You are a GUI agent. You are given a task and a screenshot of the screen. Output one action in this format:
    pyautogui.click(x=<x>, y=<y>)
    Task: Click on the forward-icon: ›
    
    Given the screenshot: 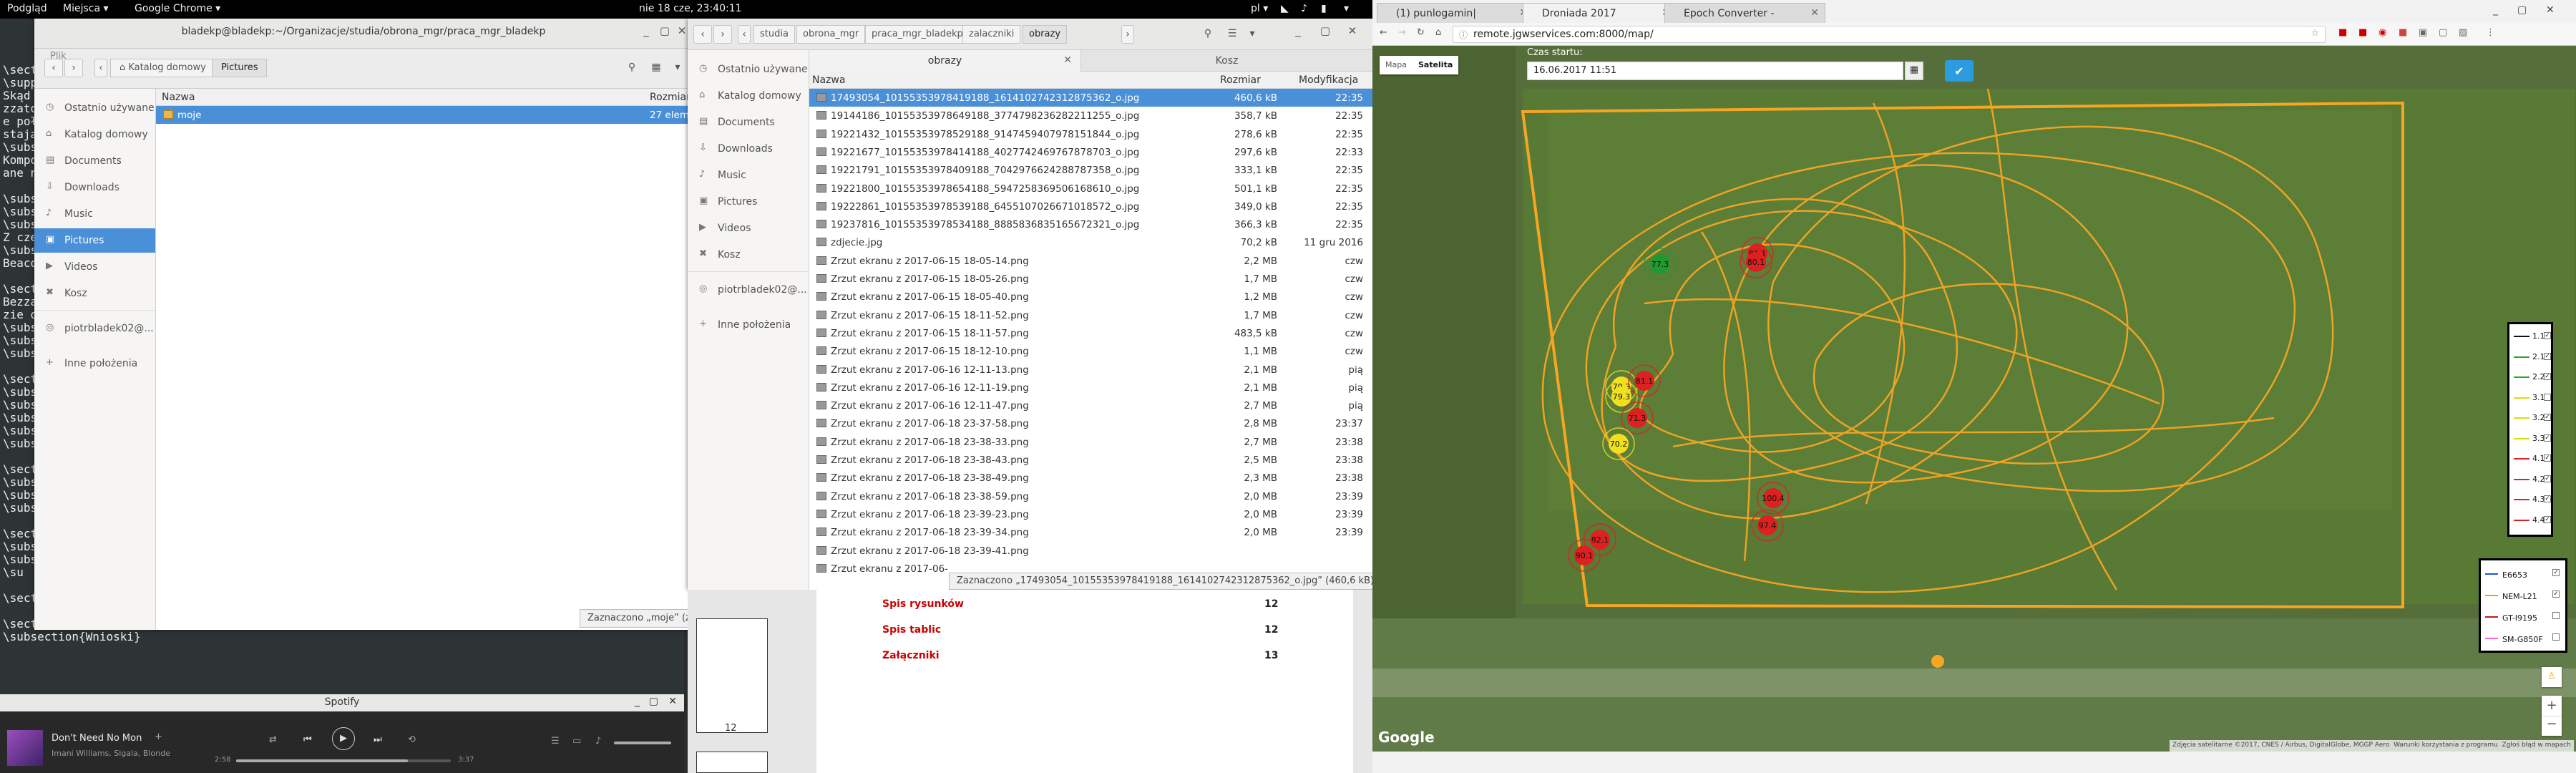 What is the action you would take?
    pyautogui.click(x=722, y=34)
    